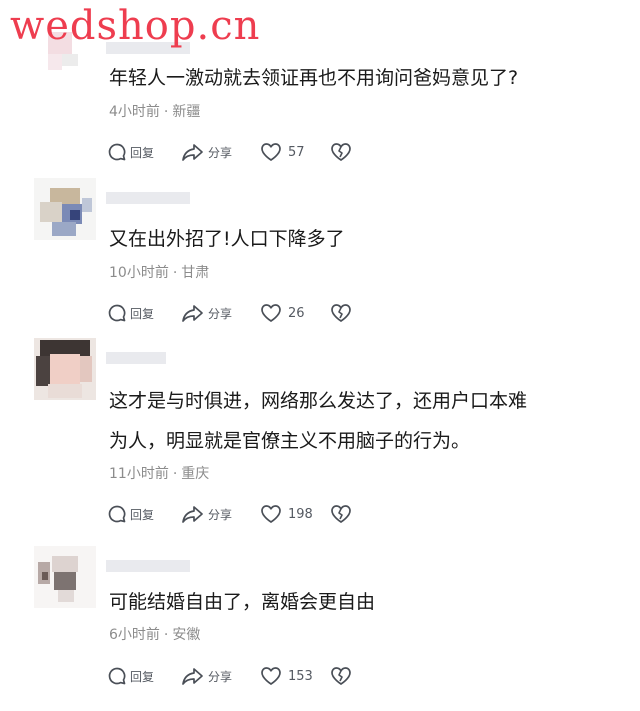 The height and width of the screenshot is (711, 640). What do you see at coordinates (290, 441) in the screenshot?
I see `comment-text-line: 为人，明显就是官僚主义不用脑子的行为。` at bounding box center [290, 441].